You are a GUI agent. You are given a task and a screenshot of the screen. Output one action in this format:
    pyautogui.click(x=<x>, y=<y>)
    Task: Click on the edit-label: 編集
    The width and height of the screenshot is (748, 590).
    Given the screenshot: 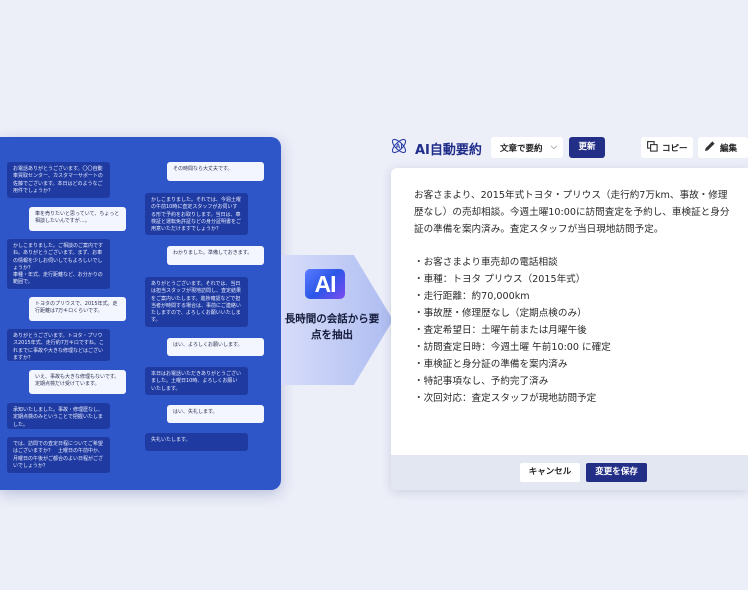 What is the action you would take?
    pyautogui.click(x=729, y=148)
    